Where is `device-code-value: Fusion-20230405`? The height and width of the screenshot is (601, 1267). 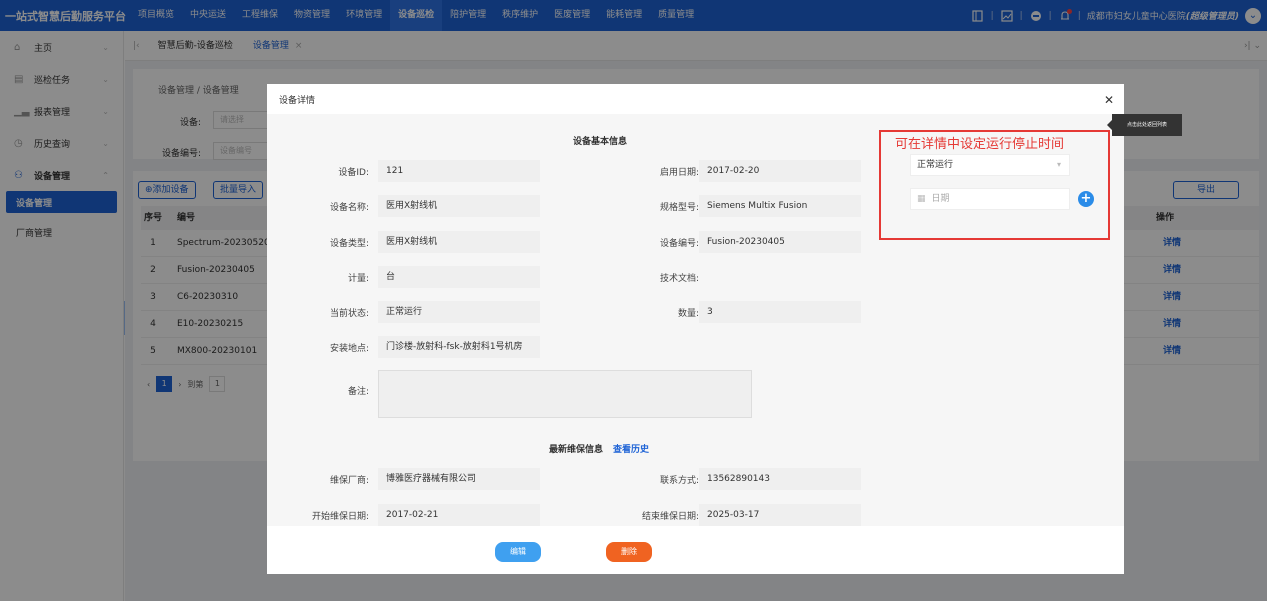
device-code-value: Fusion-20230405 is located at coordinates (780, 242).